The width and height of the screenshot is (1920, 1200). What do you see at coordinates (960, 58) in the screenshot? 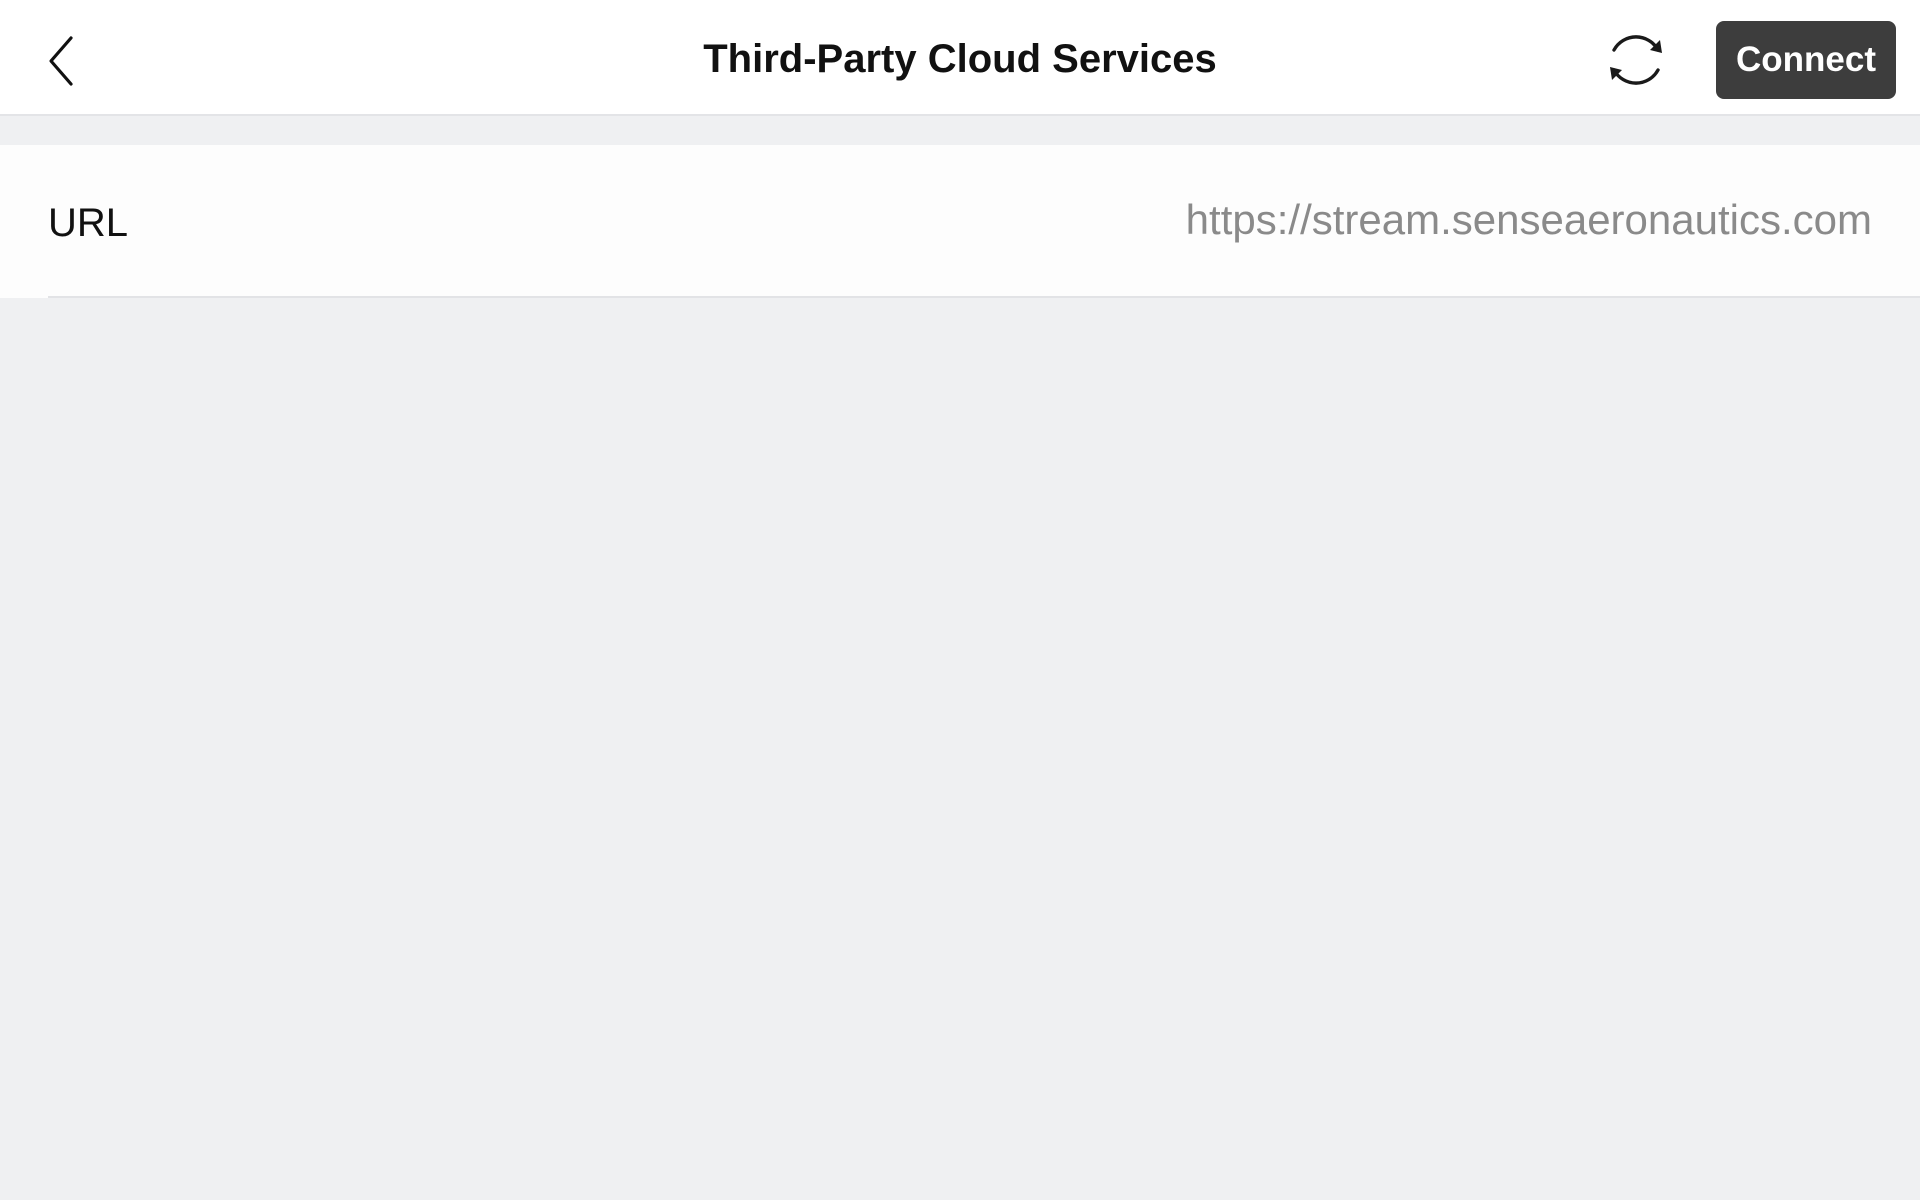
I see `top-bar: Third-Party Cloud Services Connect` at bounding box center [960, 58].